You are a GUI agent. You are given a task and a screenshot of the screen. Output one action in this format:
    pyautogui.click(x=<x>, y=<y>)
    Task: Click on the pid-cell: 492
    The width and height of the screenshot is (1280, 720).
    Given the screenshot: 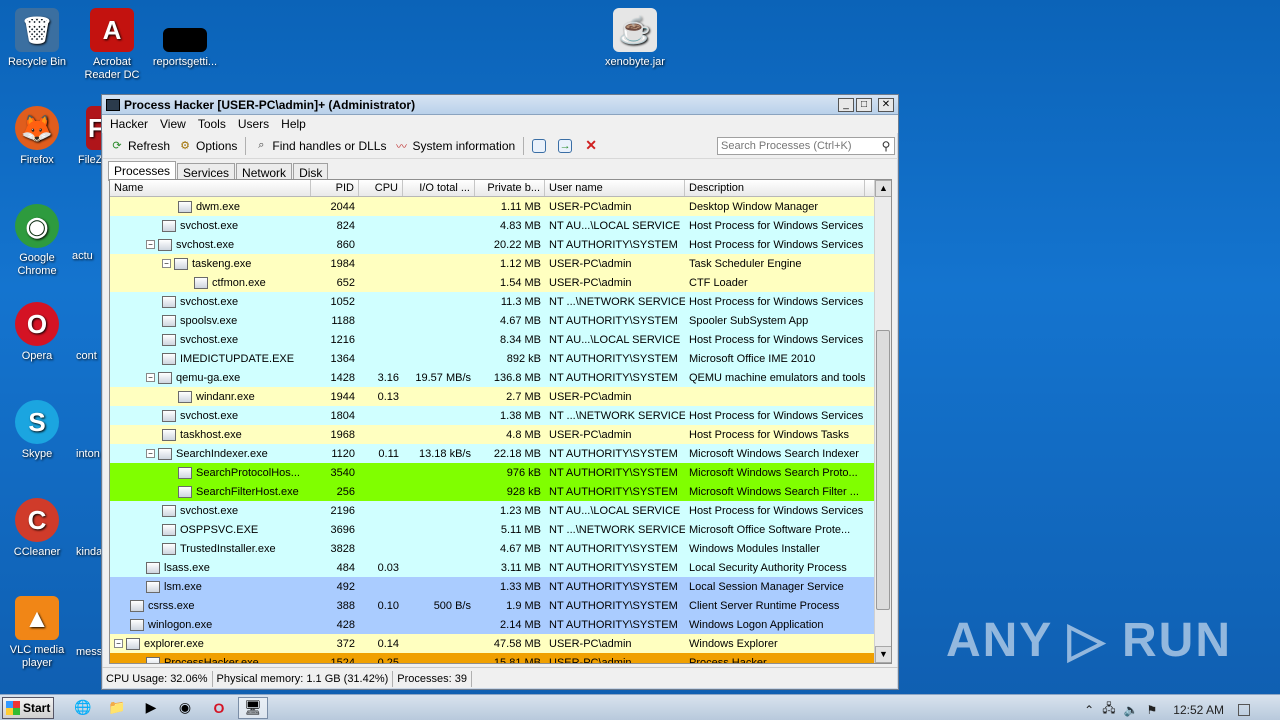 What is the action you would take?
    pyautogui.click(x=345, y=586)
    